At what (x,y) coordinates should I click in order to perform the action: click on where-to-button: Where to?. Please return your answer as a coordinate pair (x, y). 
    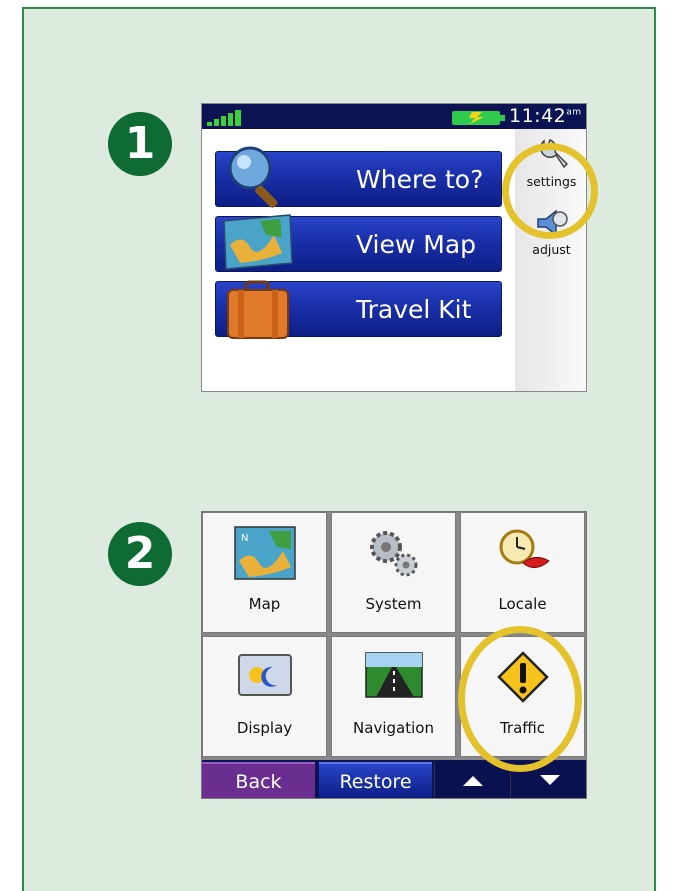
    Looking at the image, I should click on (358, 177).